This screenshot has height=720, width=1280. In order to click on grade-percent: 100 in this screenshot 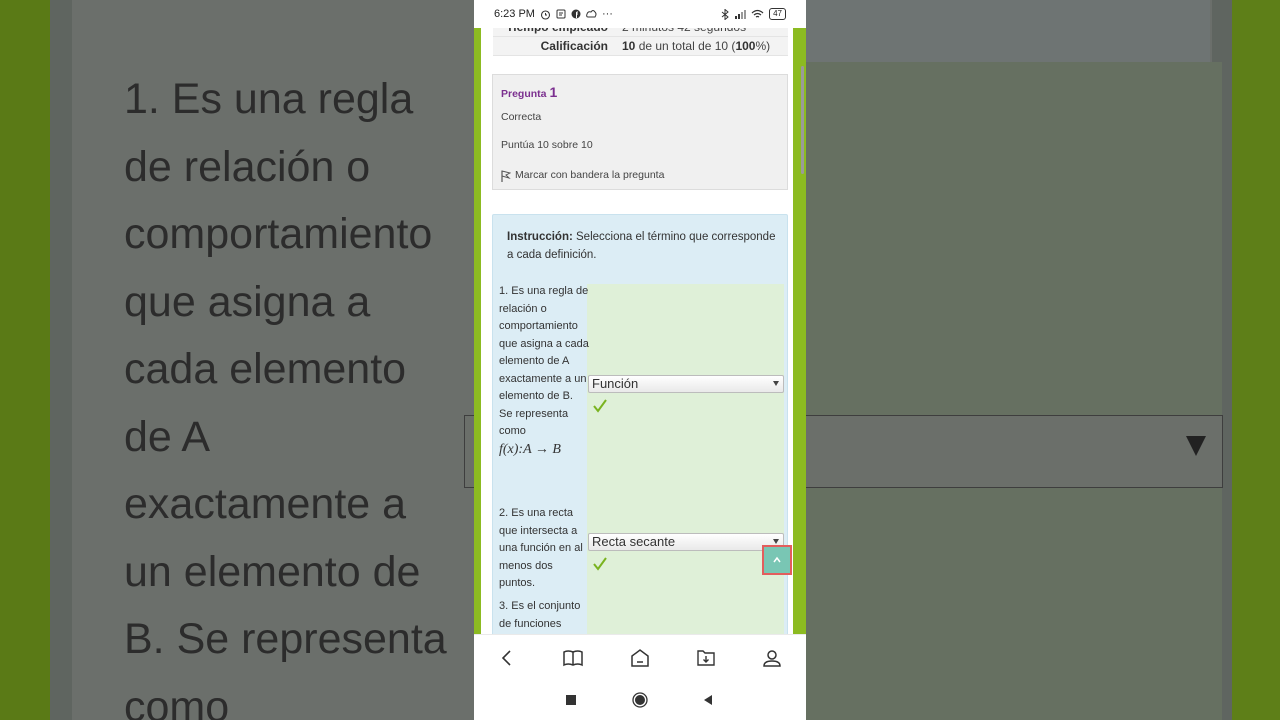, I will do `click(745, 46)`.